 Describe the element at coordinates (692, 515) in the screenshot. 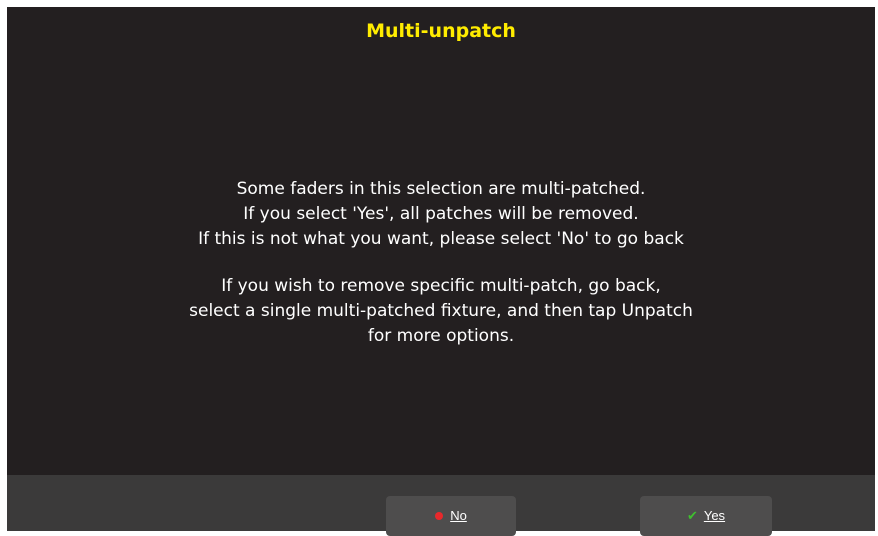

I see `checkmark-icon: ✔` at that location.